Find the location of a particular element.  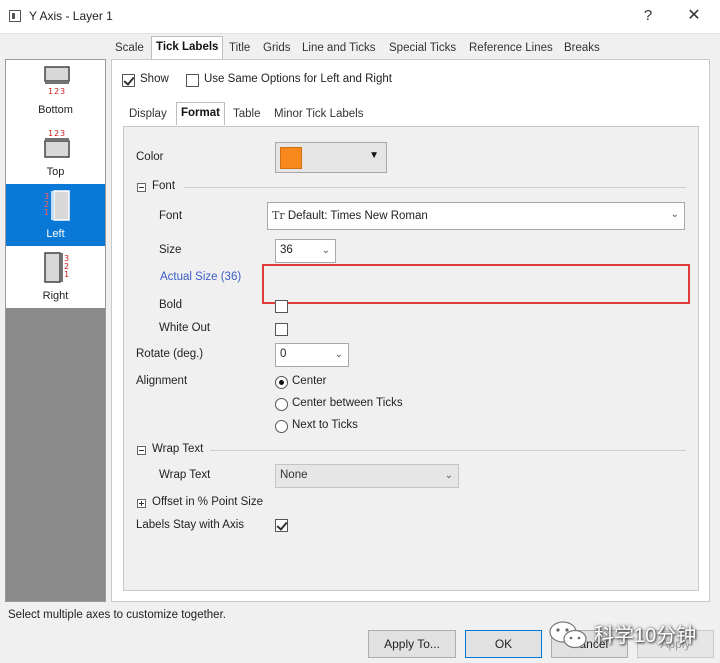

font-section-header: Font is located at coordinates (164, 186).